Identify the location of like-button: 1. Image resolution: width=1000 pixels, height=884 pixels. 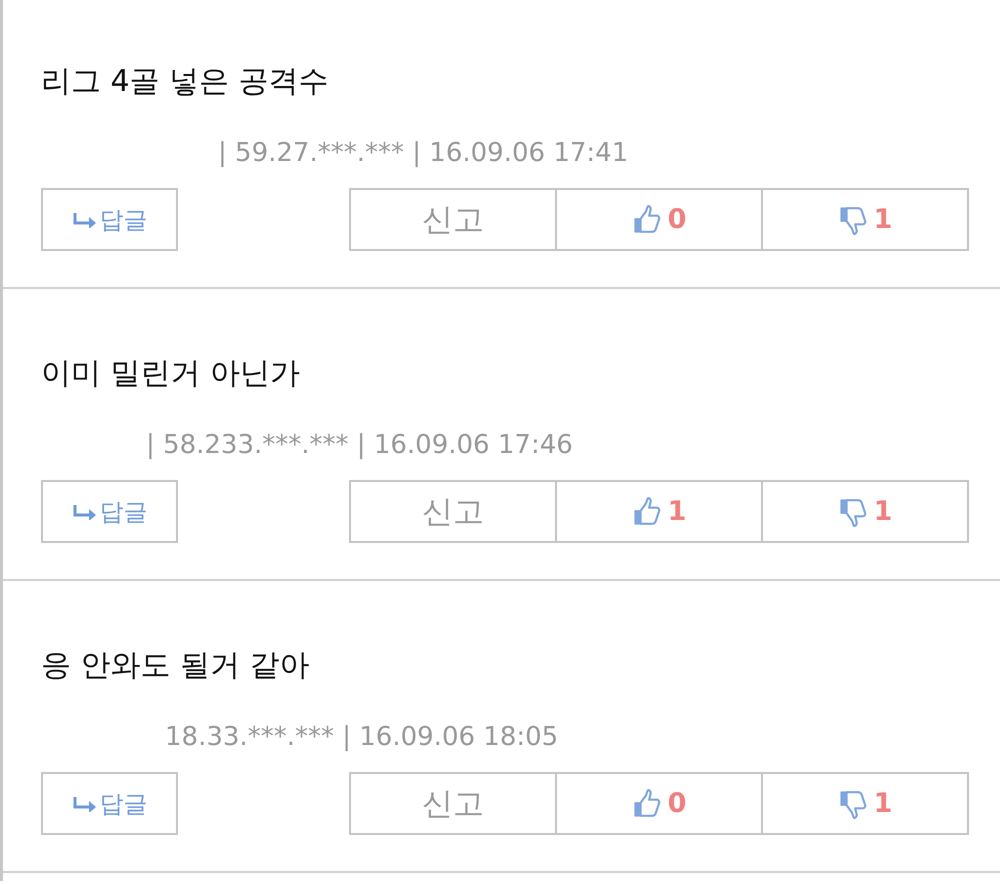
(660, 511).